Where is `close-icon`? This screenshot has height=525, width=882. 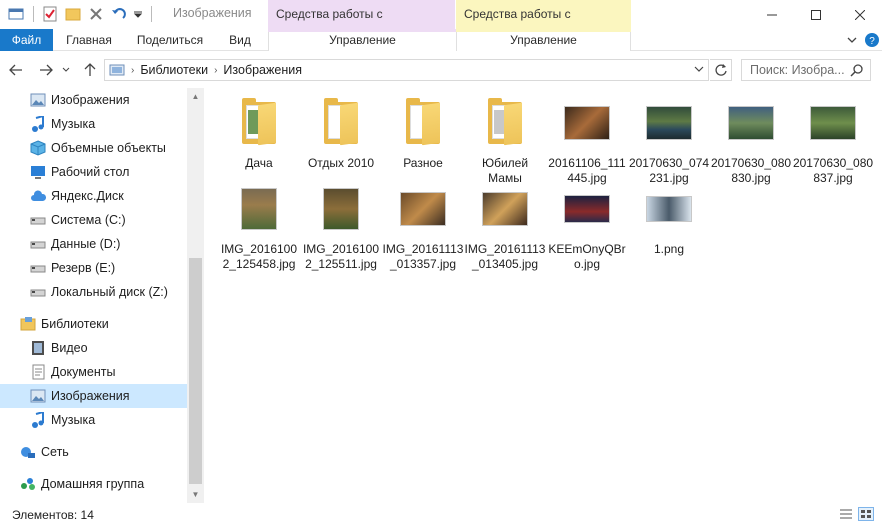
close-icon is located at coordinates (860, 14).